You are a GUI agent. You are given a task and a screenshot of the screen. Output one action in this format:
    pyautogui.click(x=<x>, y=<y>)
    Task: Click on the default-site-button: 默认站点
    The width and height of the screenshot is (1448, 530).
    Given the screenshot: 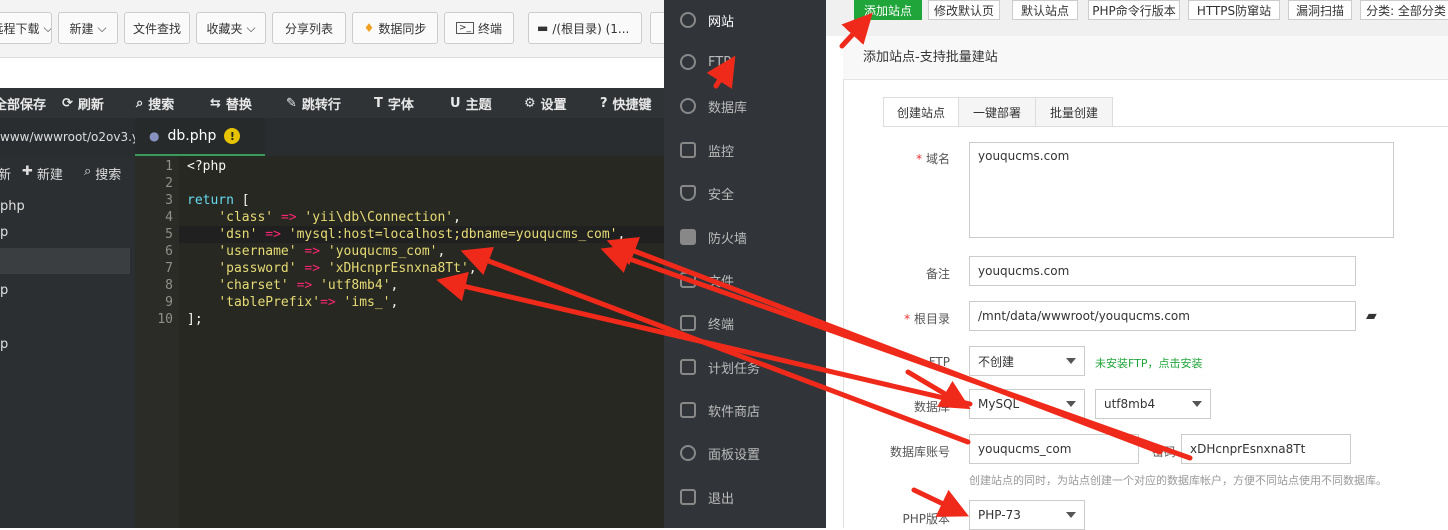 What is the action you would take?
    pyautogui.click(x=1045, y=10)
    